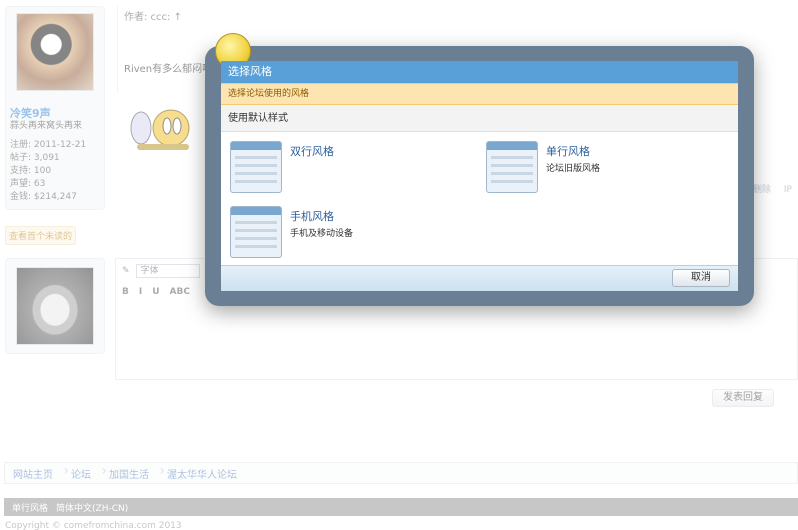 Image resolution: width=798 pixels, height=530 pixels. What do you see at coordinates (701, 278) in the screenshot?
I see `cancel-button: 取消` at bounding box center [701, 278].